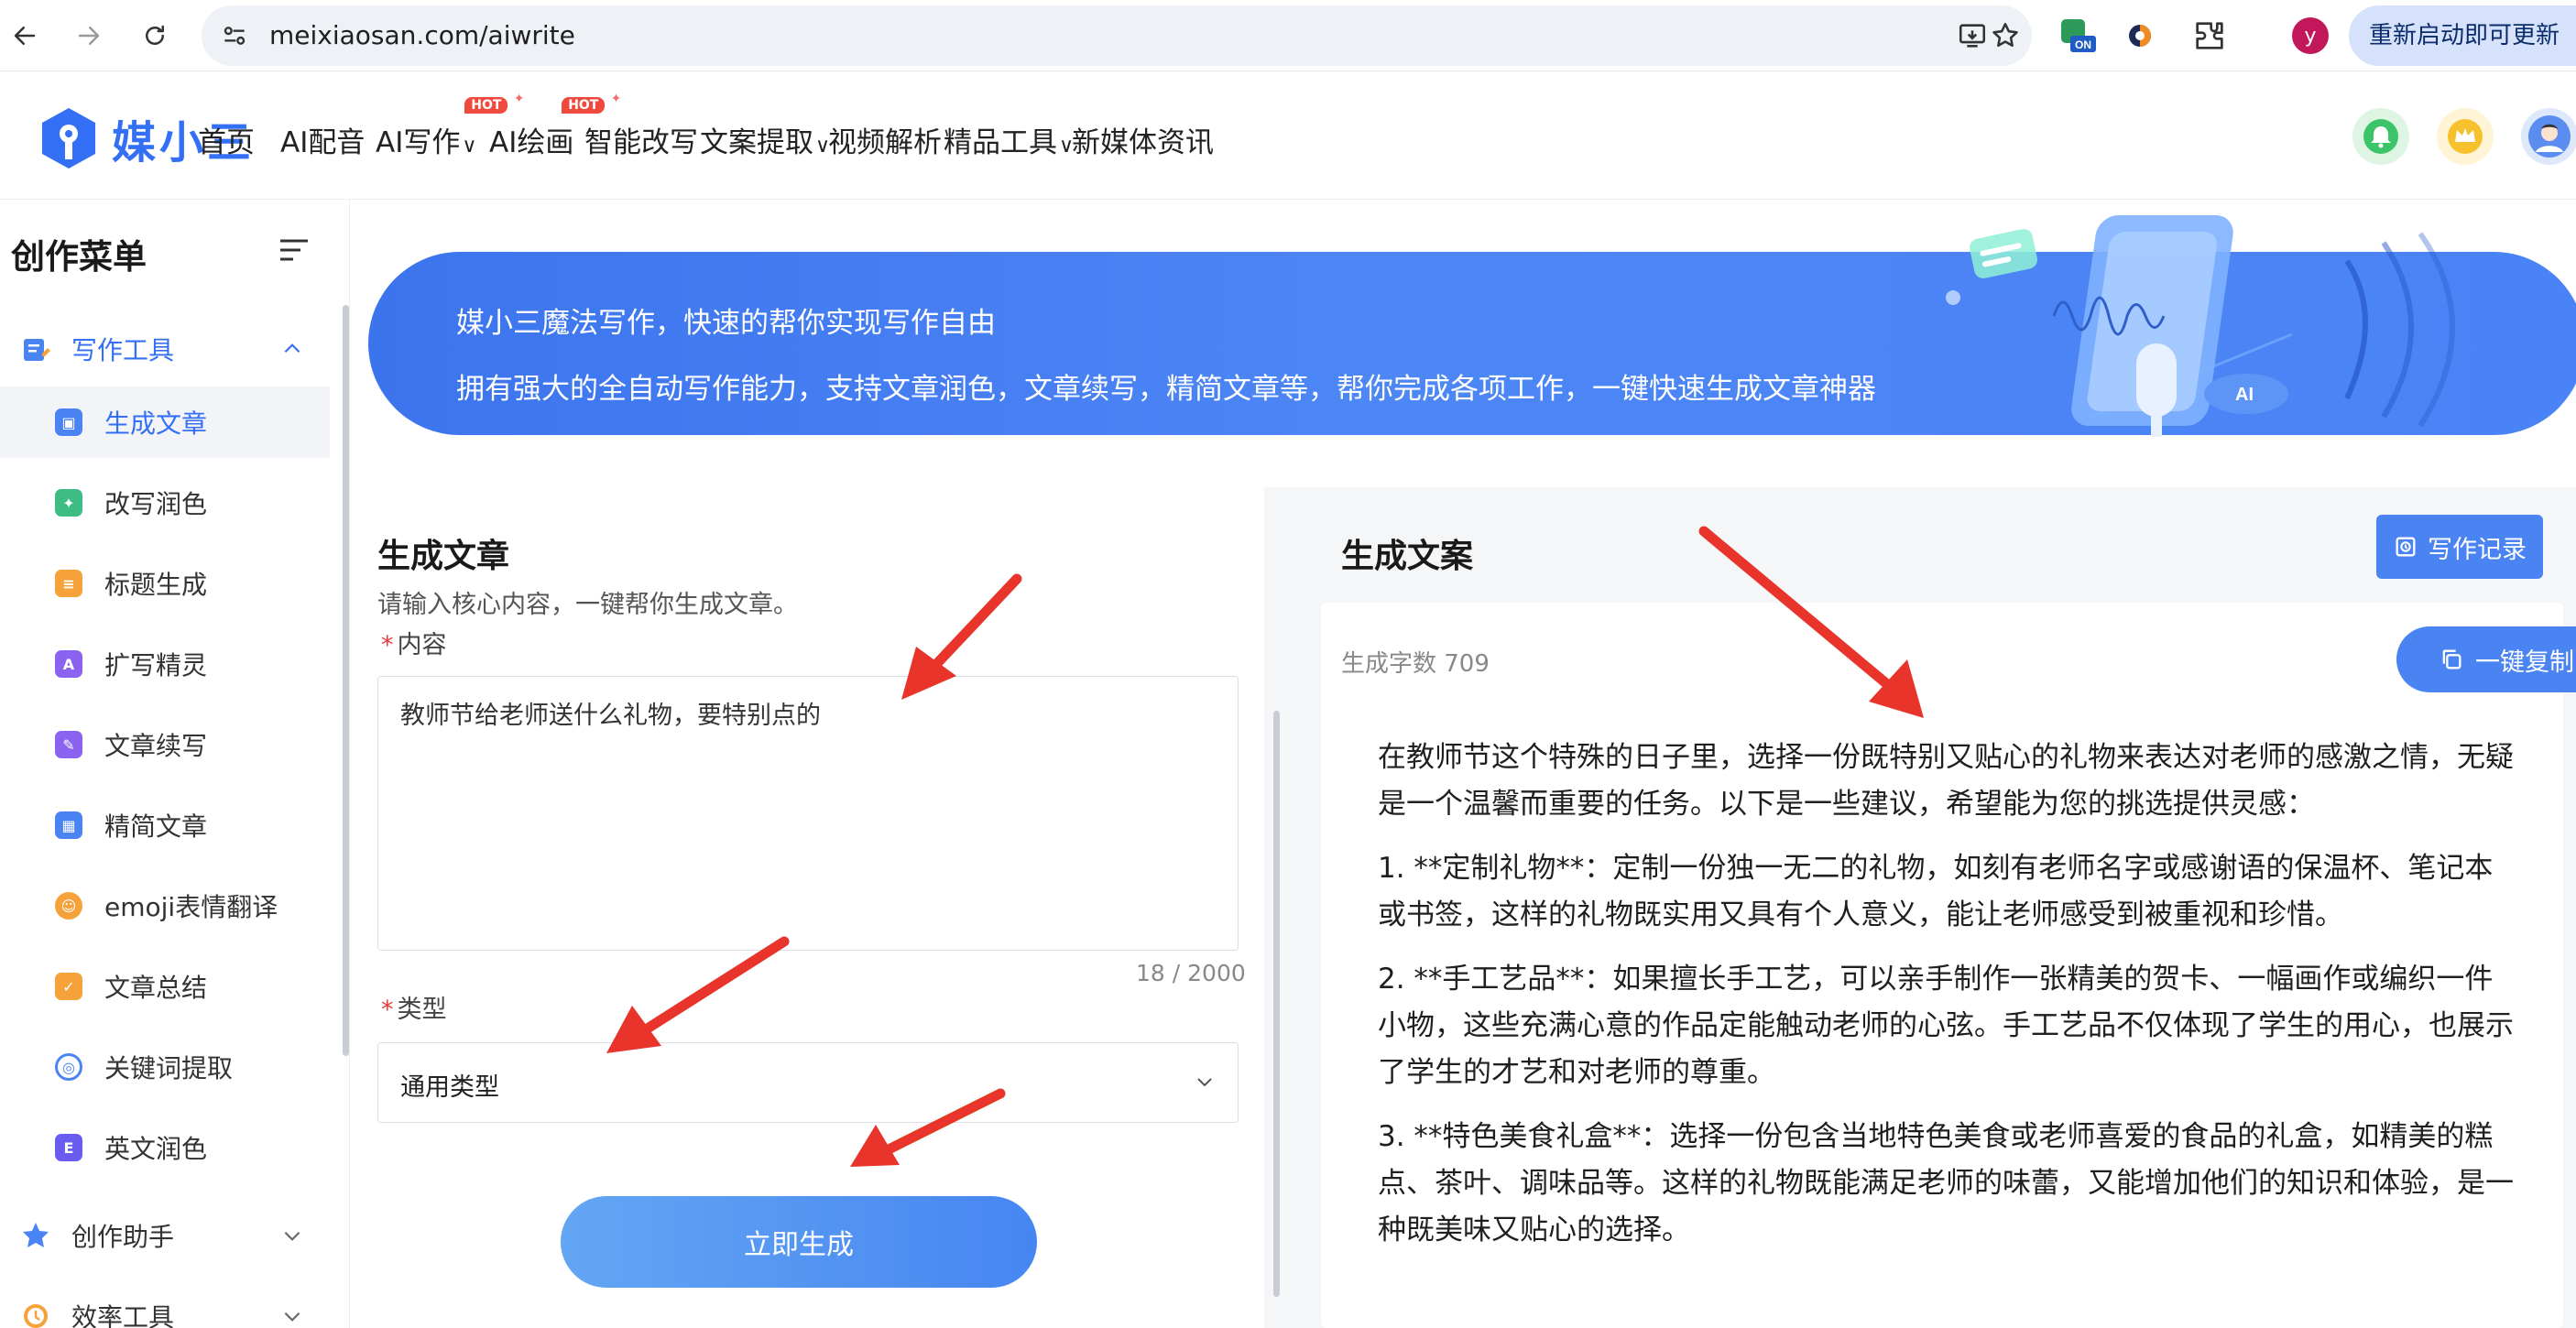  What do you see at coordinates (422, 1010) in the screenshot?
I see `type-label-text: 类型` at bounding box center [422, 1010].